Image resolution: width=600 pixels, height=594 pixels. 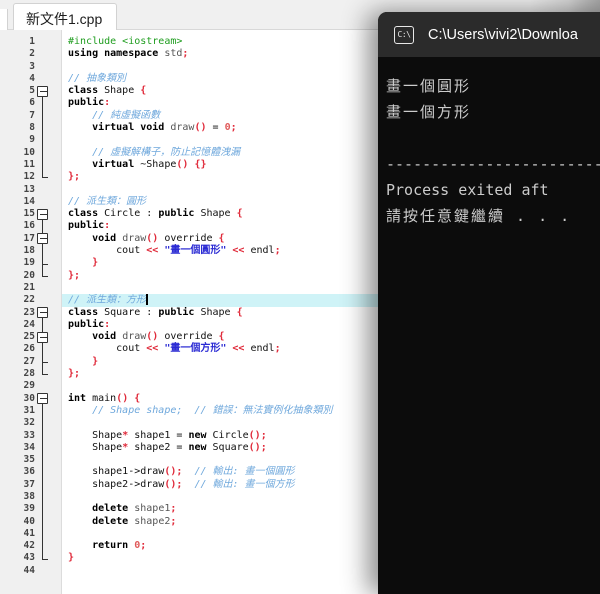 What do you see at coordinates (116, 472) in the screenshot?
I see `code-token: shape1->draw` at bounding box center [116, 472].